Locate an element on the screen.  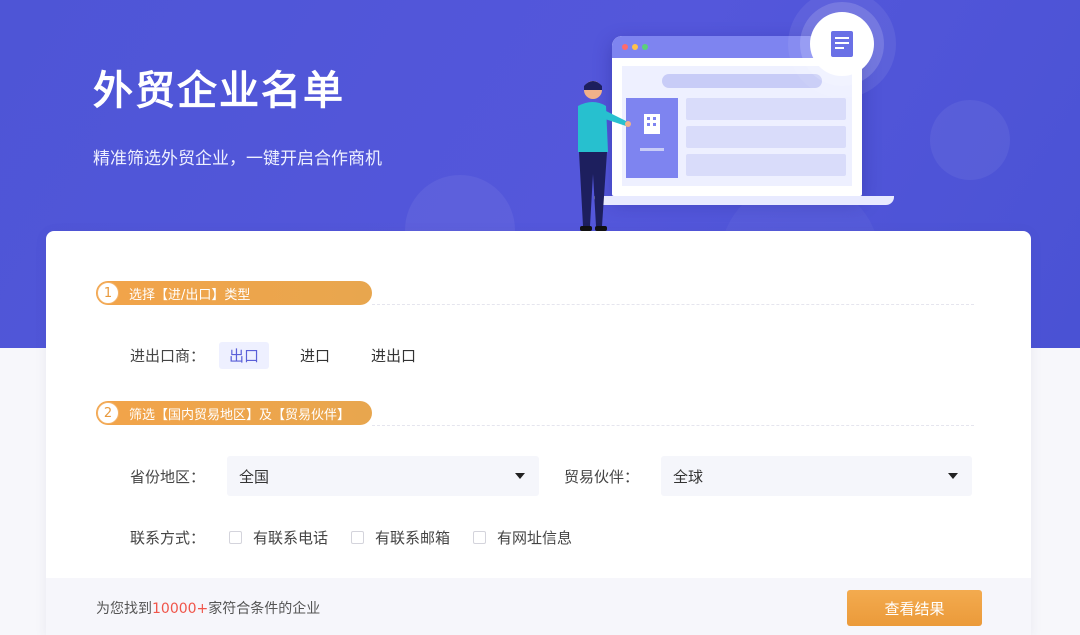
result-count: 10000+ is located at coordinates (180, 609).